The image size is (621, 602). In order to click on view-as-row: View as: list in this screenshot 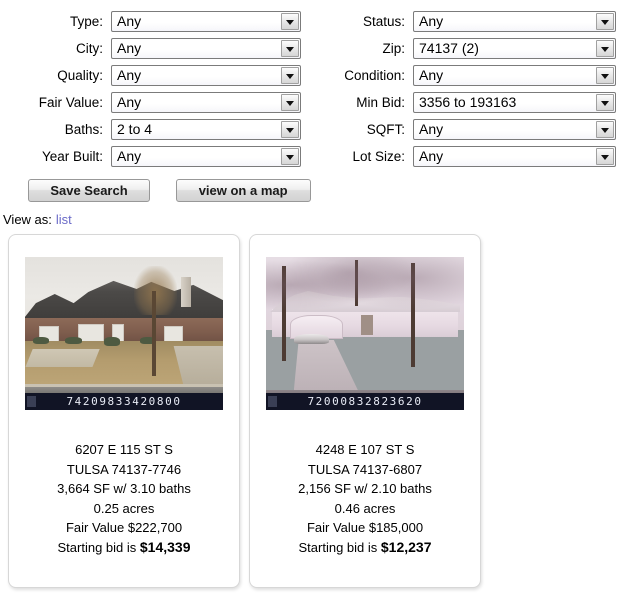, I will do `click(37, 219)`.